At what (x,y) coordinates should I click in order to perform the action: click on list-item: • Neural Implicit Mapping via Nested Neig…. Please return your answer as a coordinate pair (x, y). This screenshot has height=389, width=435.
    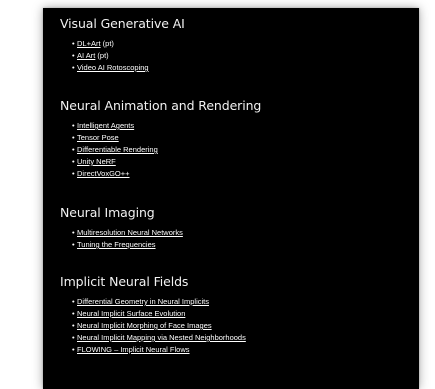
    Looking at the image, I should click on (240, 338).